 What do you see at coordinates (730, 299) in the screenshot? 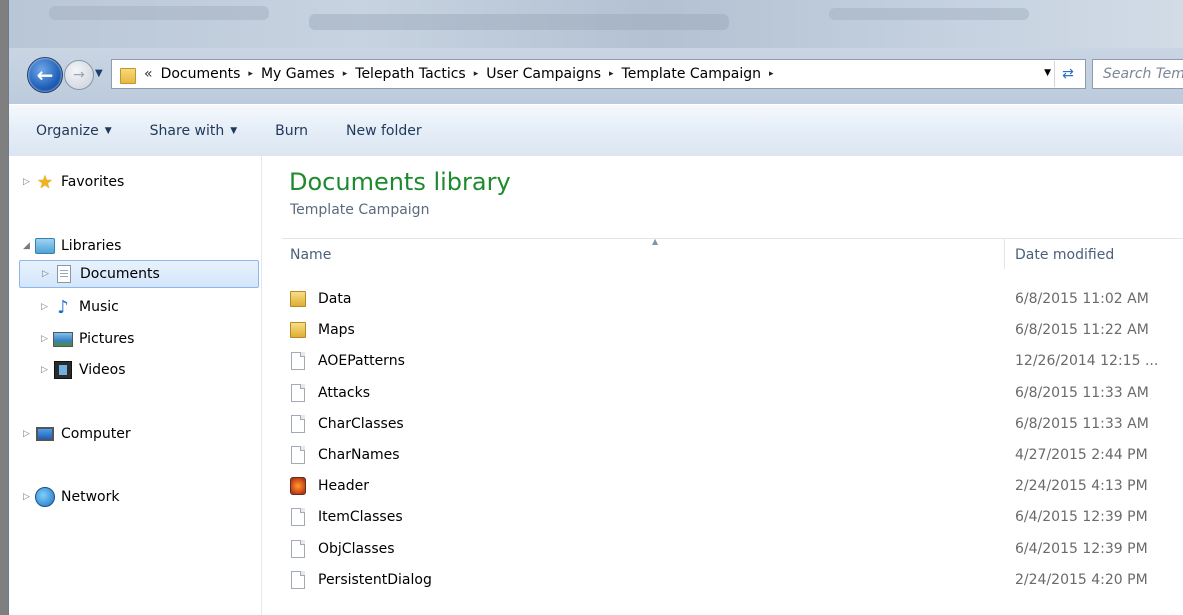
I see `table-row: Data 6/8/2015 11:02 AM` at bounding box center [730, 299].